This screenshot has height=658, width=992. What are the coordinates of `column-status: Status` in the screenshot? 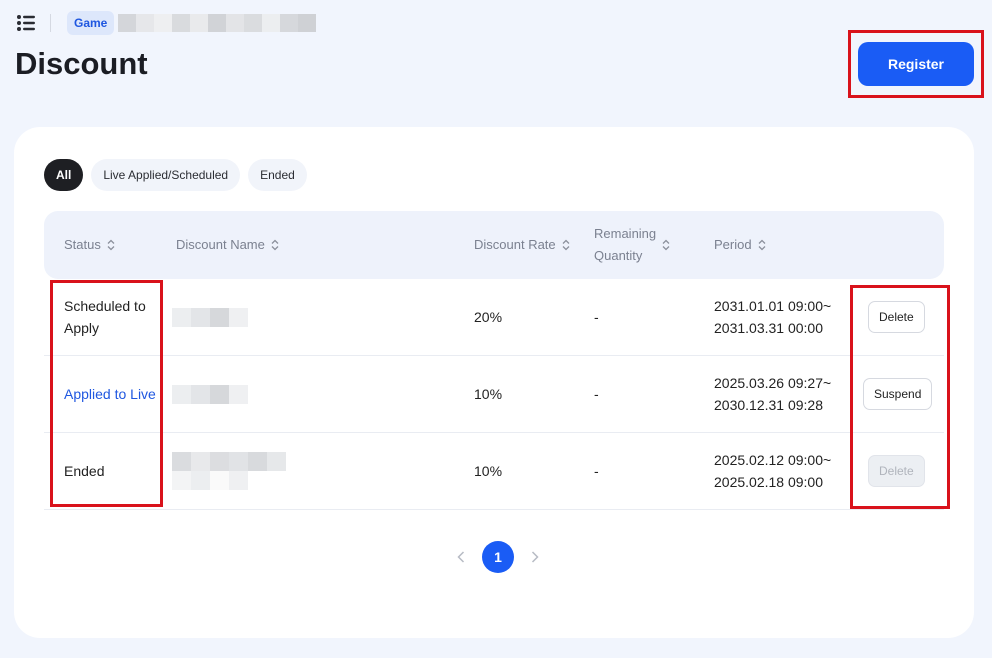 It's located at (89, 245).